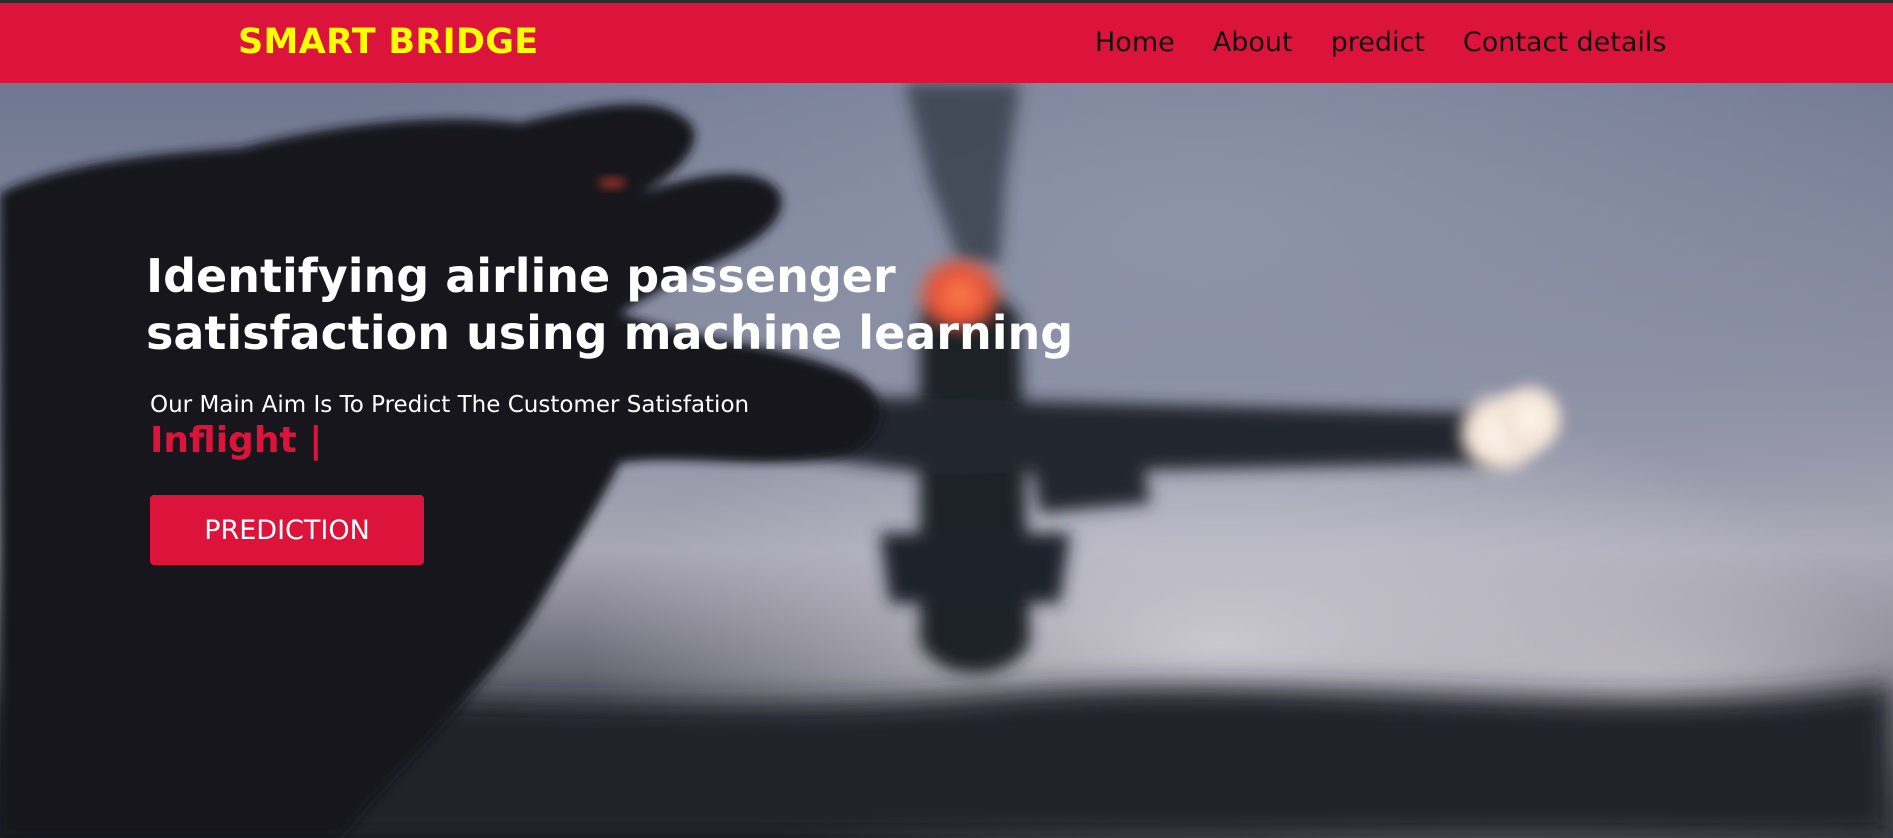  Describe the element at coordinates (287, 530) in the screenshot. I see `prediction-button: PREDICTION` at that location.